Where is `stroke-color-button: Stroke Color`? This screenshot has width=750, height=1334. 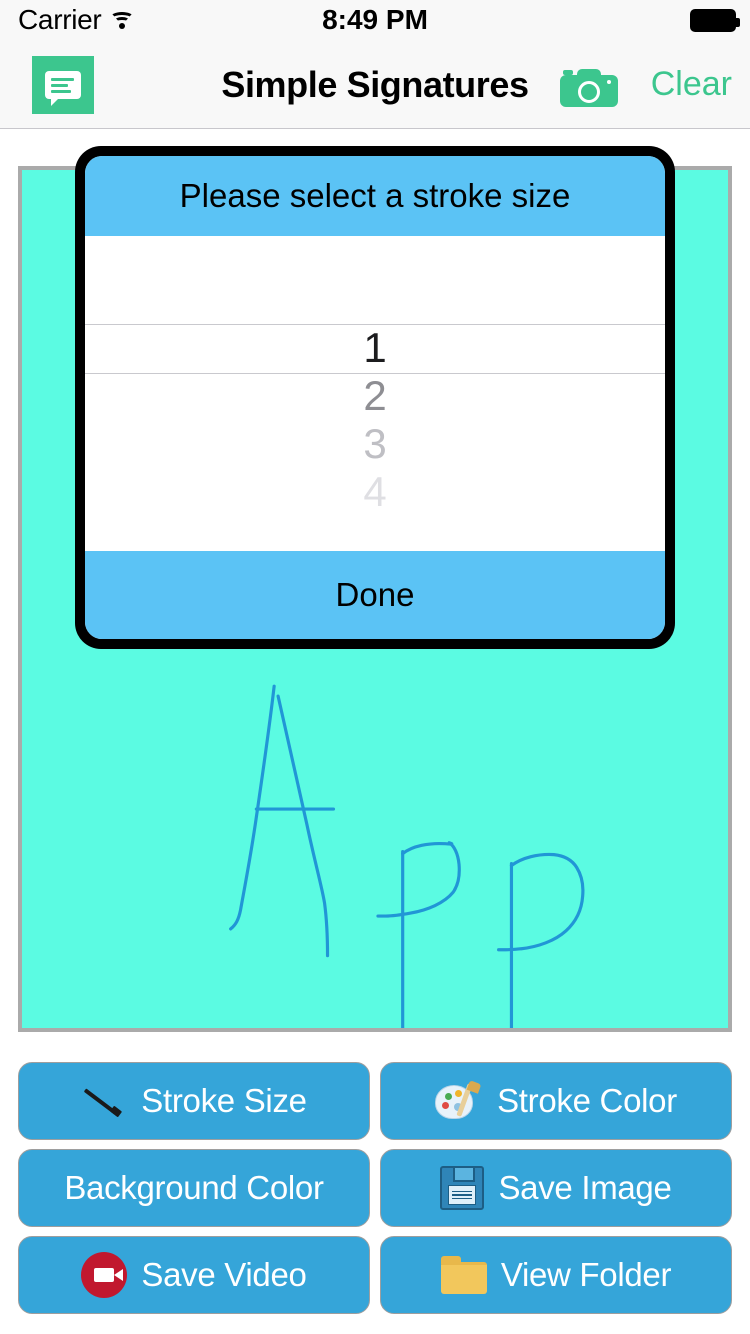
stroke-color-button: Stroke Color is located at coordinates (556, 1101).